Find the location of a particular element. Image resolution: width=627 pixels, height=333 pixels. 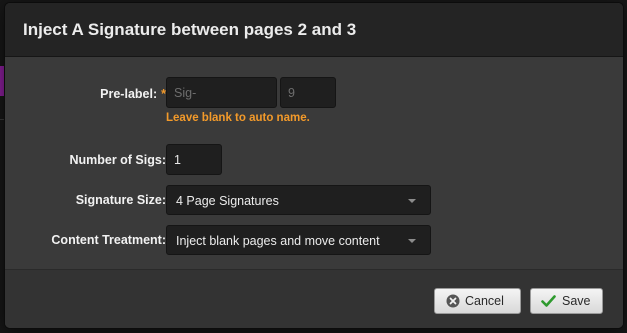

pre-label-prefix-input is located at coordinates (221, 92).